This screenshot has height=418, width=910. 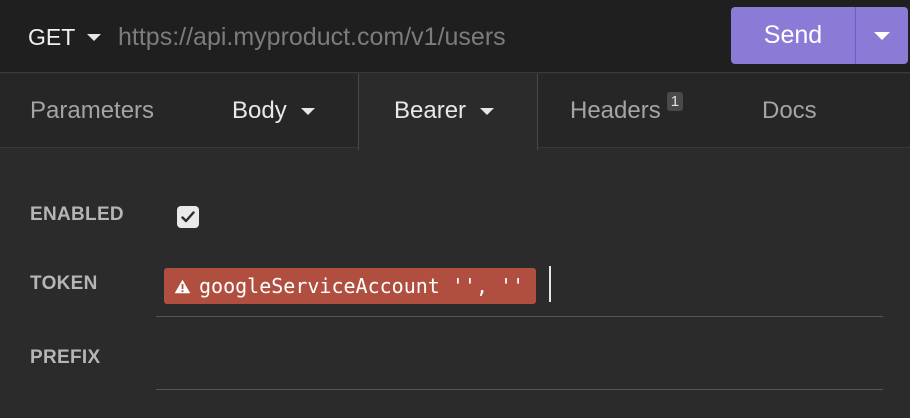 I want to click on tab-label: Docs, so click(x=789, y=110).